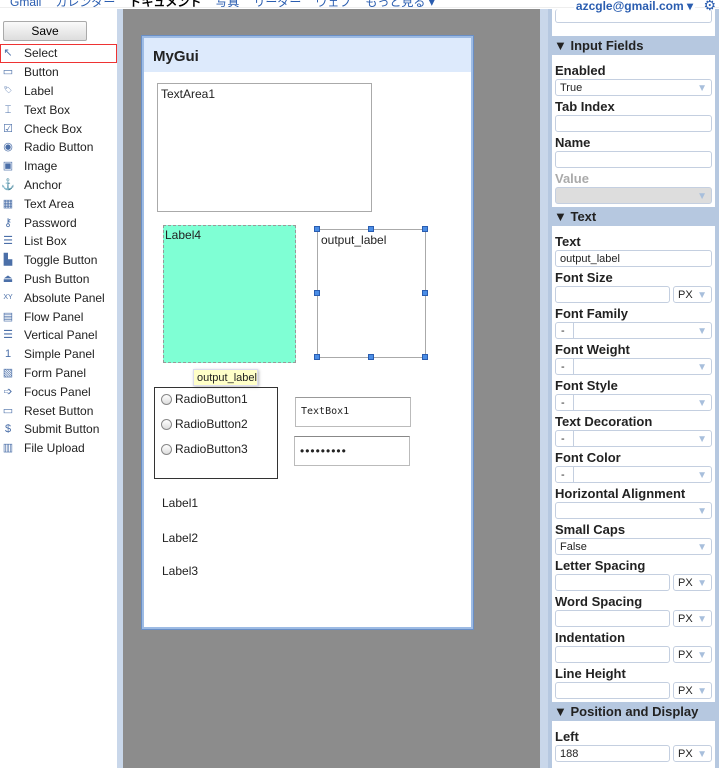 The height and width of the screenshot is (768, 719). Describe the element at coordinates (58, 335) in the screenshot. I see `palette-item-vertical-panel: ☰ Vertical Panel` at that location.